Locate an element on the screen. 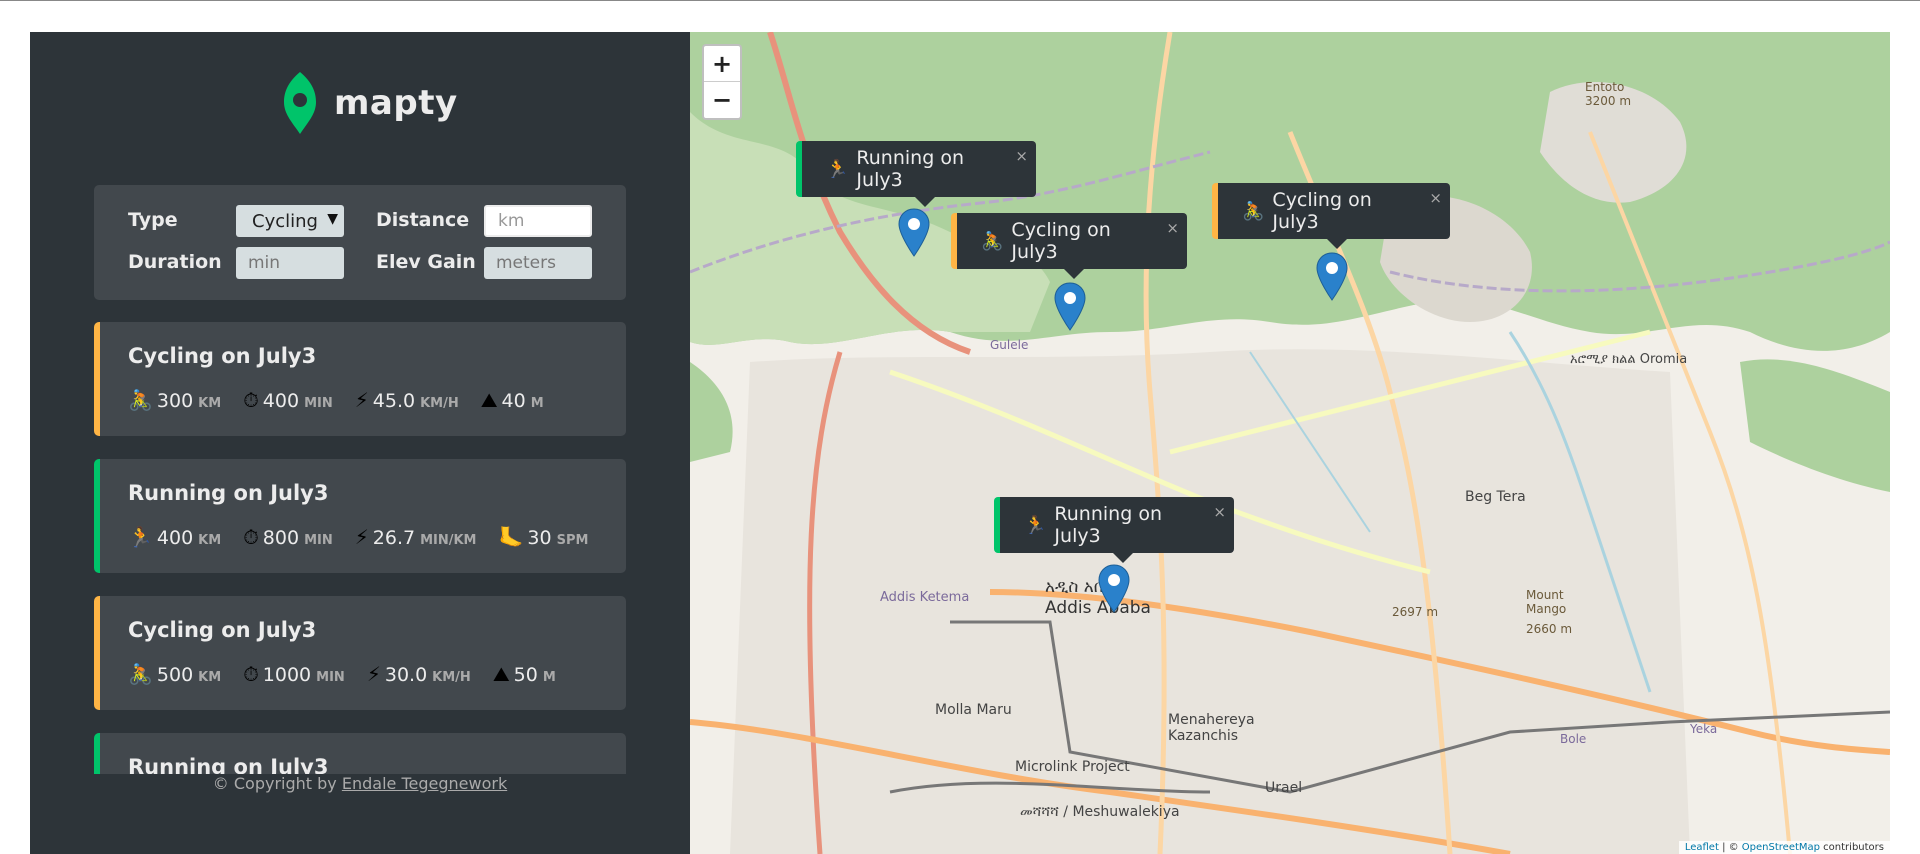  workout-card: Running on July3 is located at coordinates (360, 753).